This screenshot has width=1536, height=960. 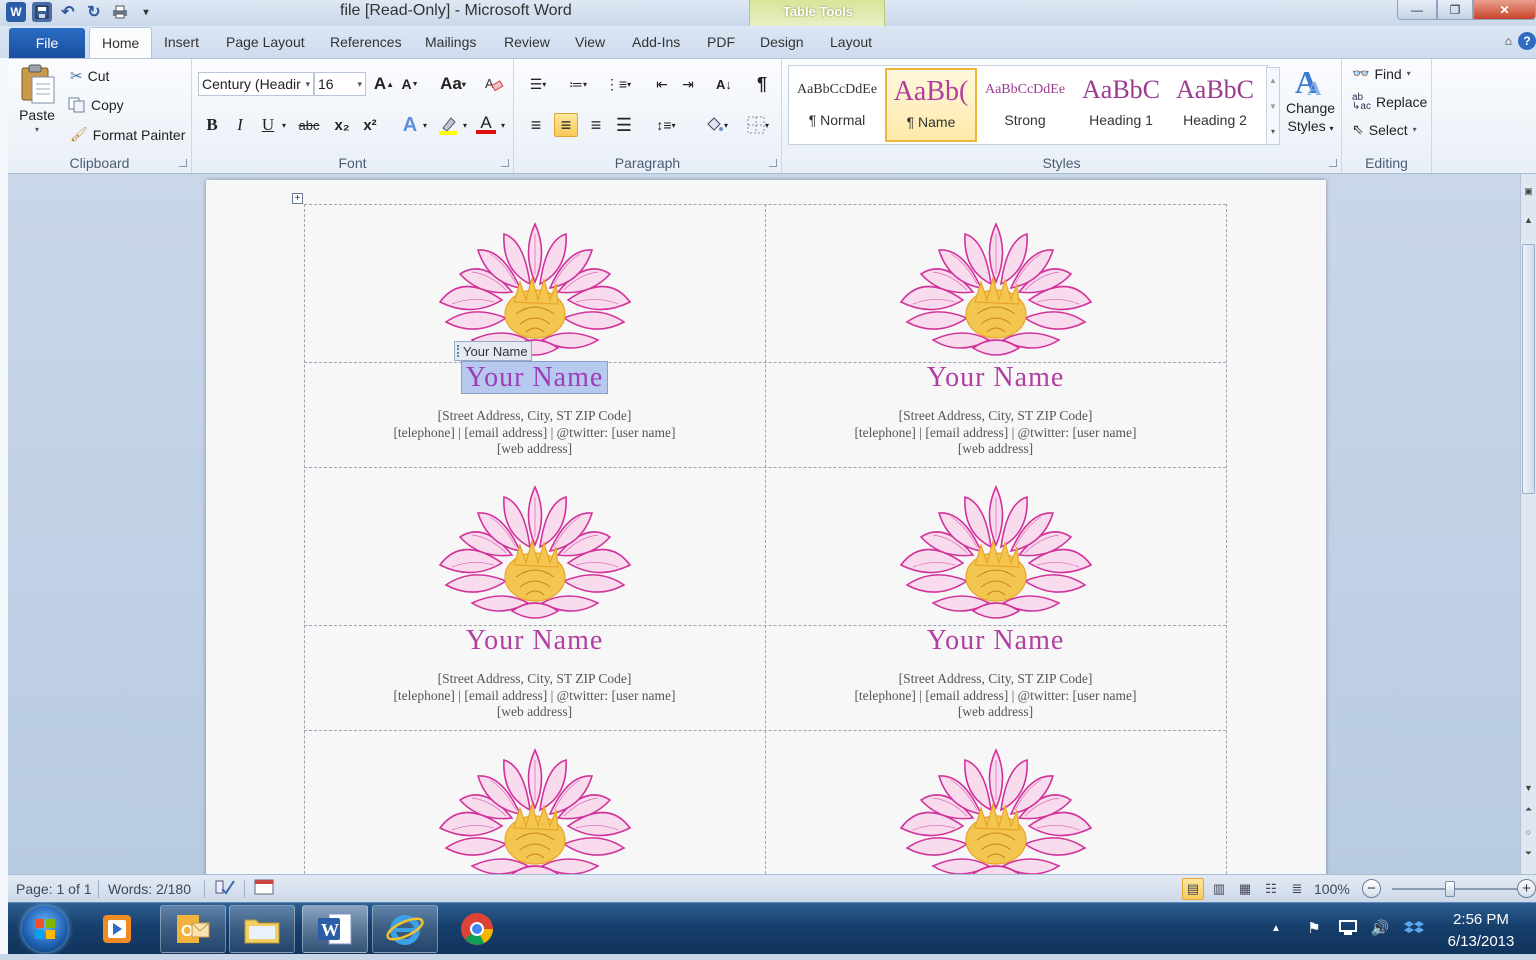 I want to click on gallery-more-icon: ▾, so click(x=1273, y=132).